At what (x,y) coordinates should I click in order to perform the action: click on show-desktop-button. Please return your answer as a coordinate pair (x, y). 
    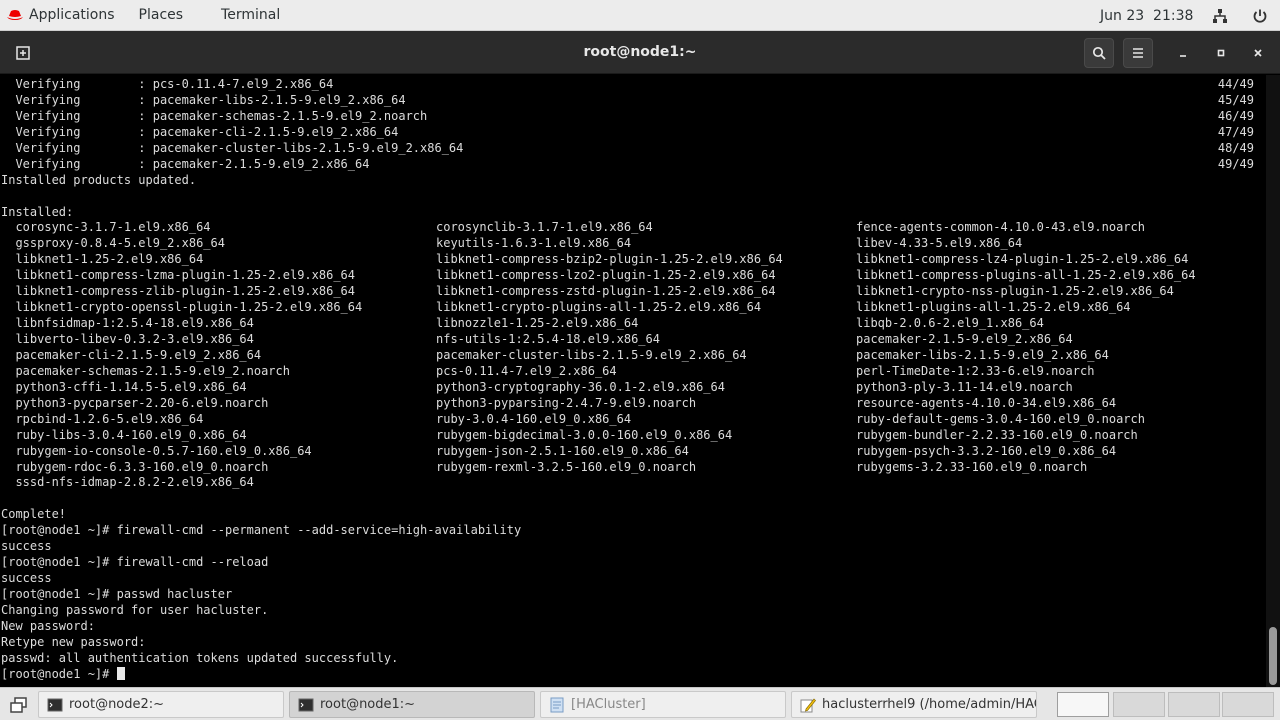
    Looking at the image, I should click on (19, 705).